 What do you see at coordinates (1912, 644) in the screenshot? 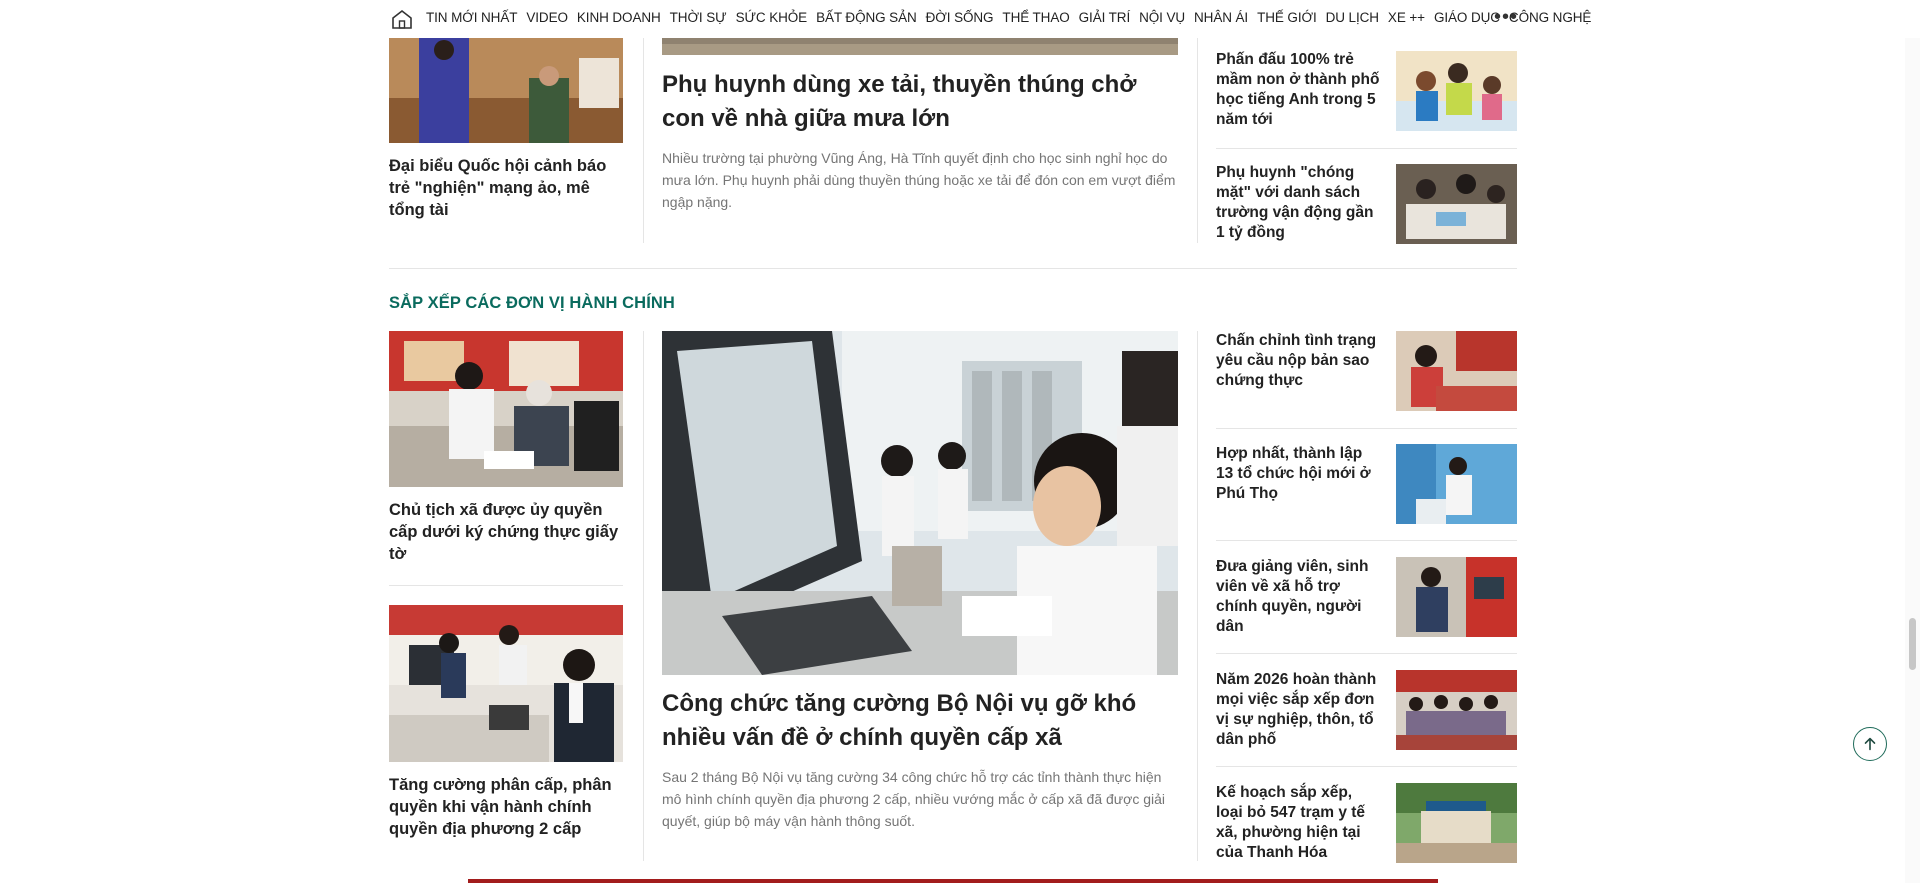
I see `scrollbar-thumb` at bounding box center [1912, 644].